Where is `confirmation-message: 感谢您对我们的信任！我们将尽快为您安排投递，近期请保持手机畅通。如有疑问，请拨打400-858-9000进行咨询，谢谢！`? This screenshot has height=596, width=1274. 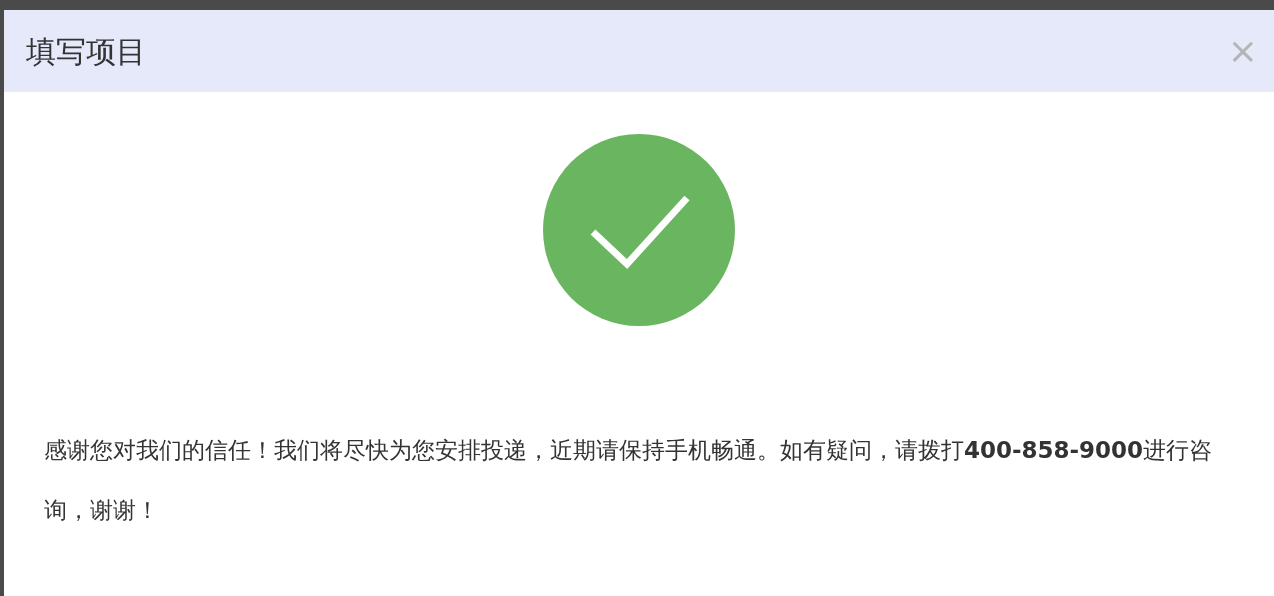 confirmation-message: 感谢您对我们的信任！我们将尽快为您安排投递，近期请保持手机畅通。如有疑问，请拨打400-858-9000进行咨询，谢谢！ is located at coordinates (628, 480).